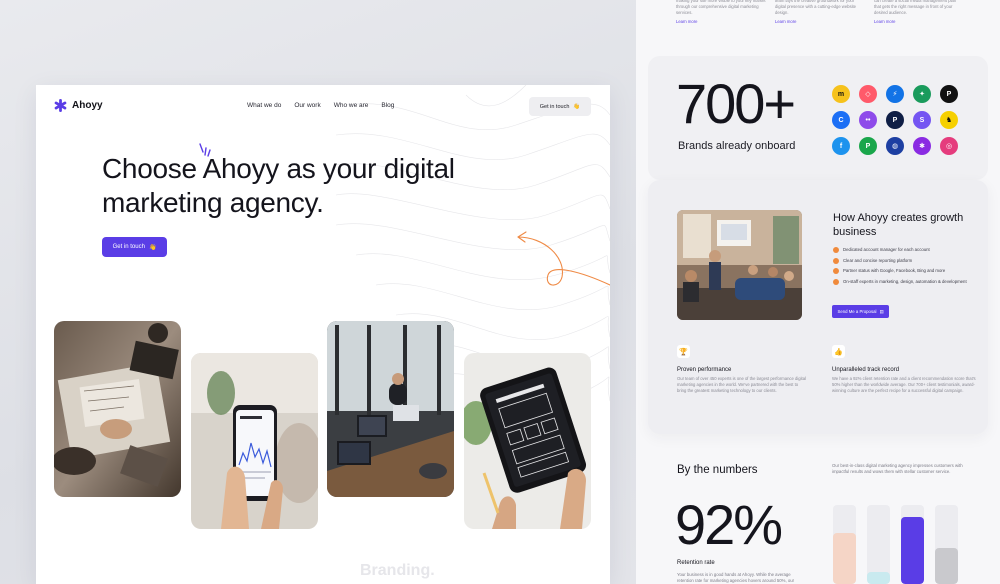 The width and height of the screenshot is (1000, 584). What do you see at coordinates (841, 120) in the screenshot?
I see `c-logo: C` at bounding box center [841, 120].